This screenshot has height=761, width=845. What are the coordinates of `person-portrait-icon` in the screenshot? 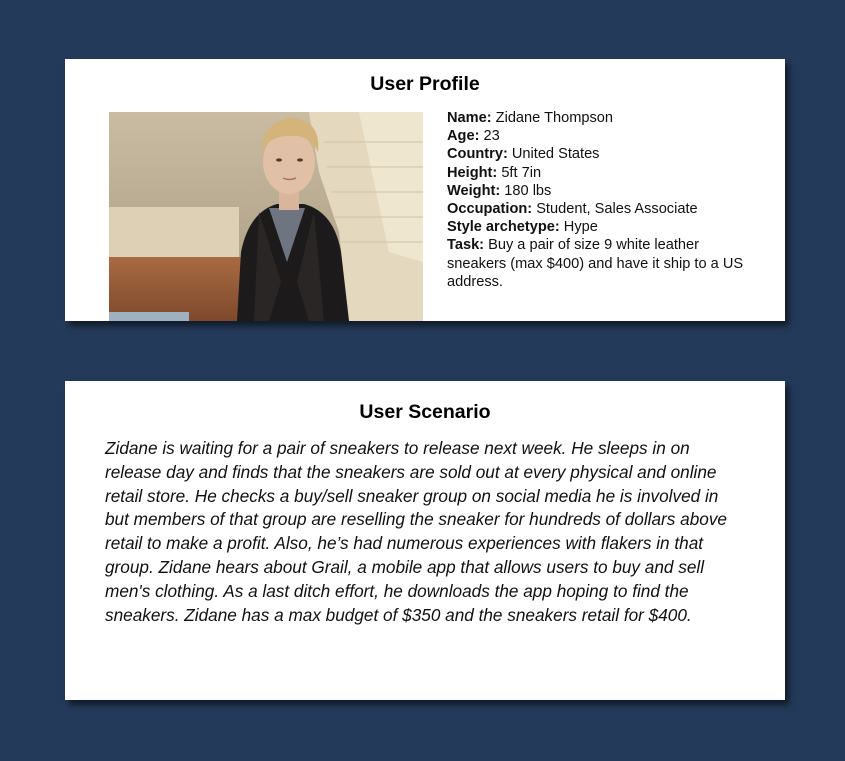 It's located at (266, 216).